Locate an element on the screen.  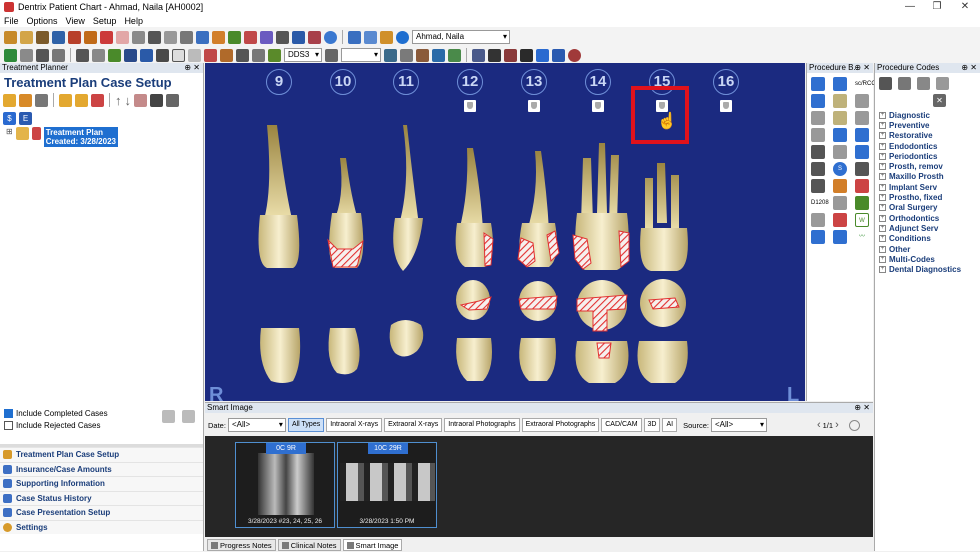
procedure-category-item: + Adjunct Serv is located at coordinates (927, 228).